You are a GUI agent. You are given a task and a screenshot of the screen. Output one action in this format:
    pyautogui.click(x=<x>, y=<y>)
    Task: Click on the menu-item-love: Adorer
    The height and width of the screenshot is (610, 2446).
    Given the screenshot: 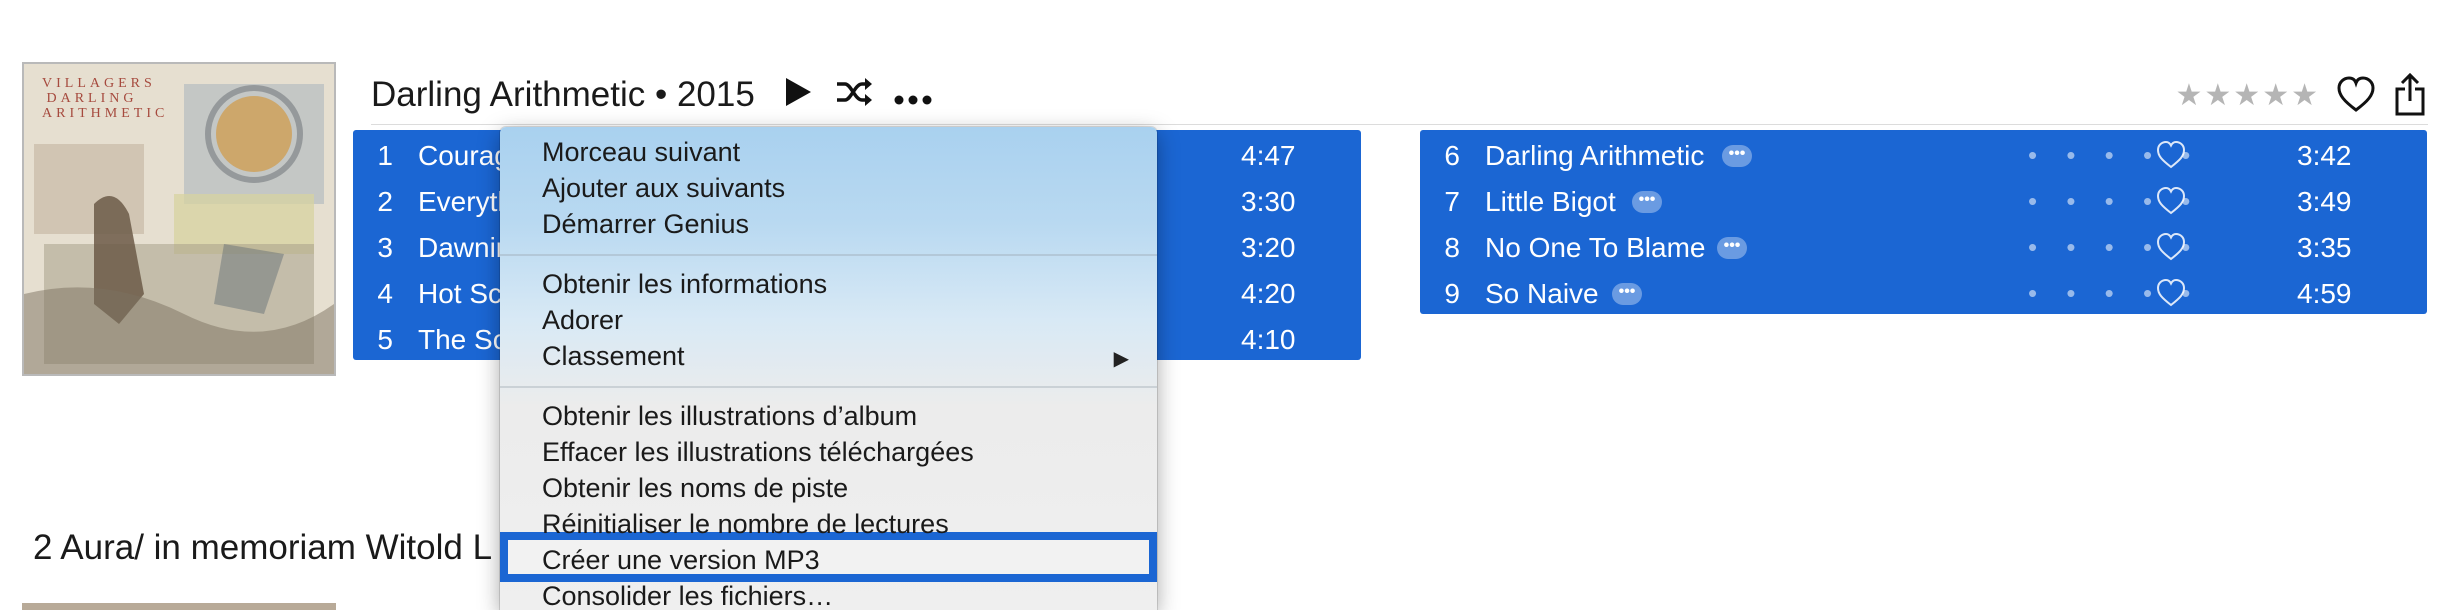 What is the action you would take?
    pyautogui.click(x=582, y=320)
    